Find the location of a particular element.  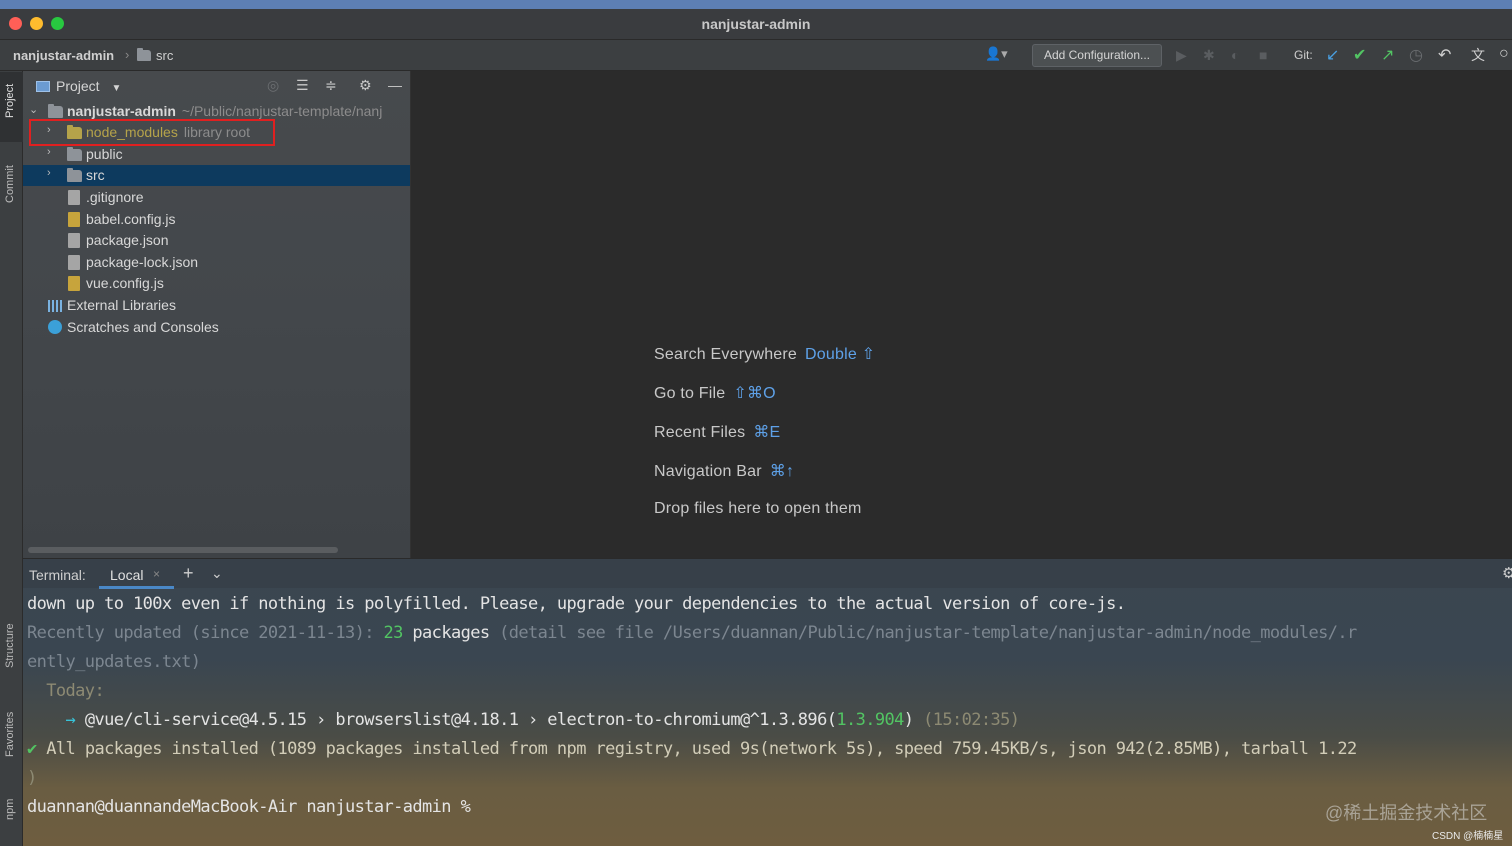

tree-item-label: babel.config.js is located at coordinates (131, 219).